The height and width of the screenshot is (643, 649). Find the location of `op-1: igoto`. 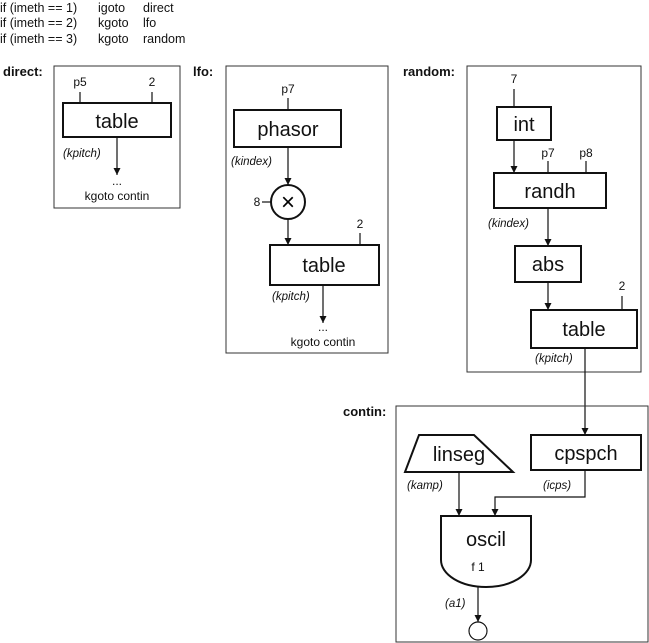

op-1: igoto is located at coordinates (111, 8).